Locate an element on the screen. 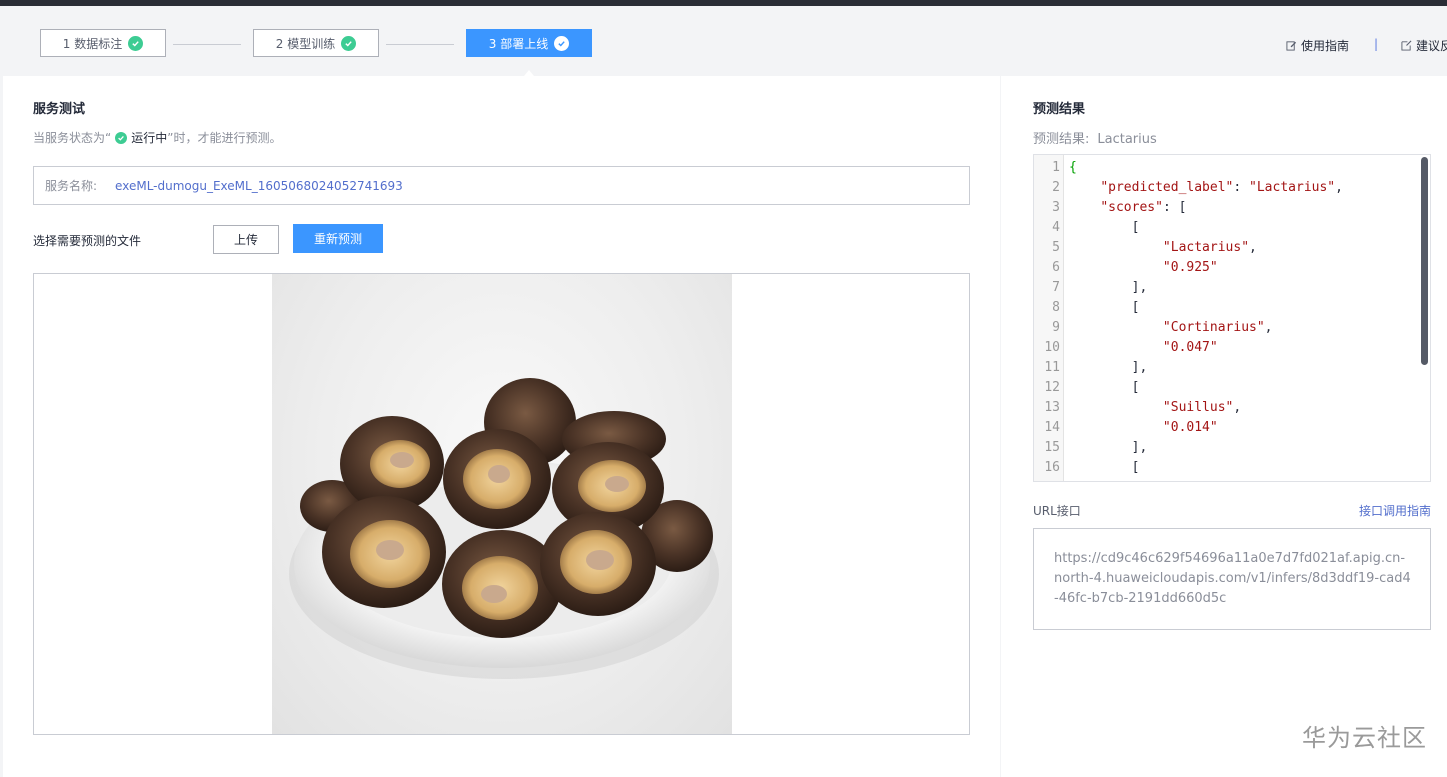  line-number: 10 is located at coordinates (1052, 347).